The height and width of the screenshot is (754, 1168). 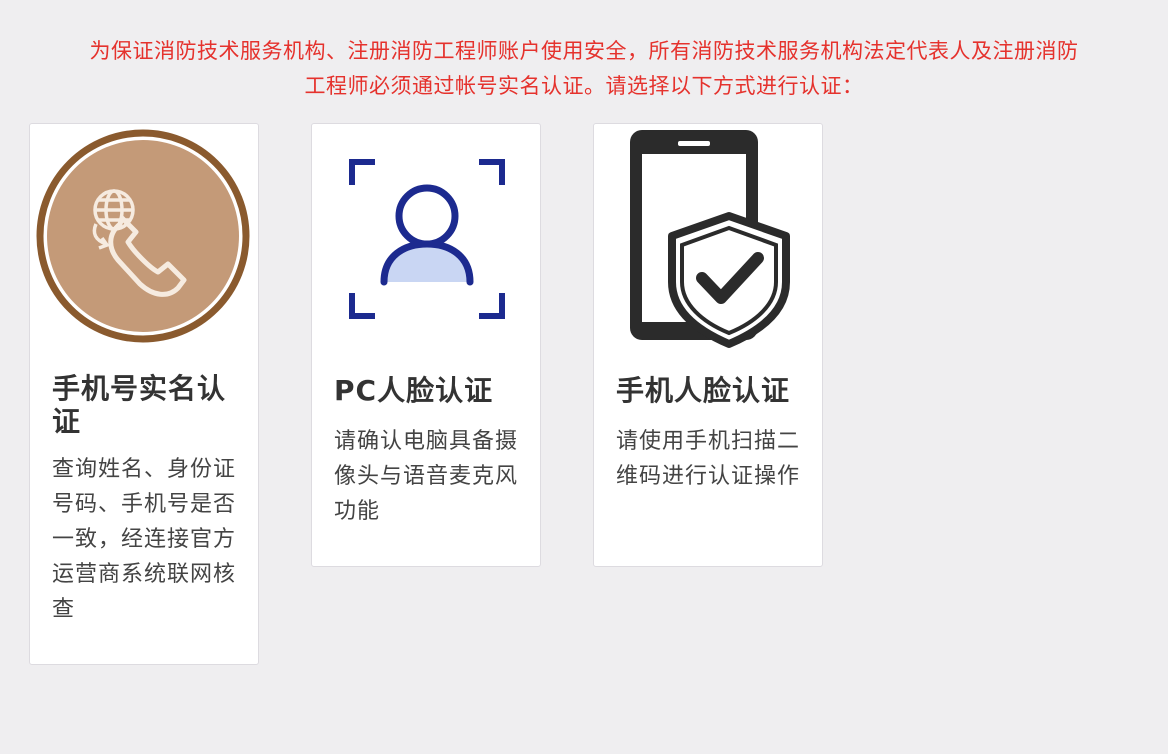 I want to click on option-title: PC人脸认证, so click(x=414, y=390).